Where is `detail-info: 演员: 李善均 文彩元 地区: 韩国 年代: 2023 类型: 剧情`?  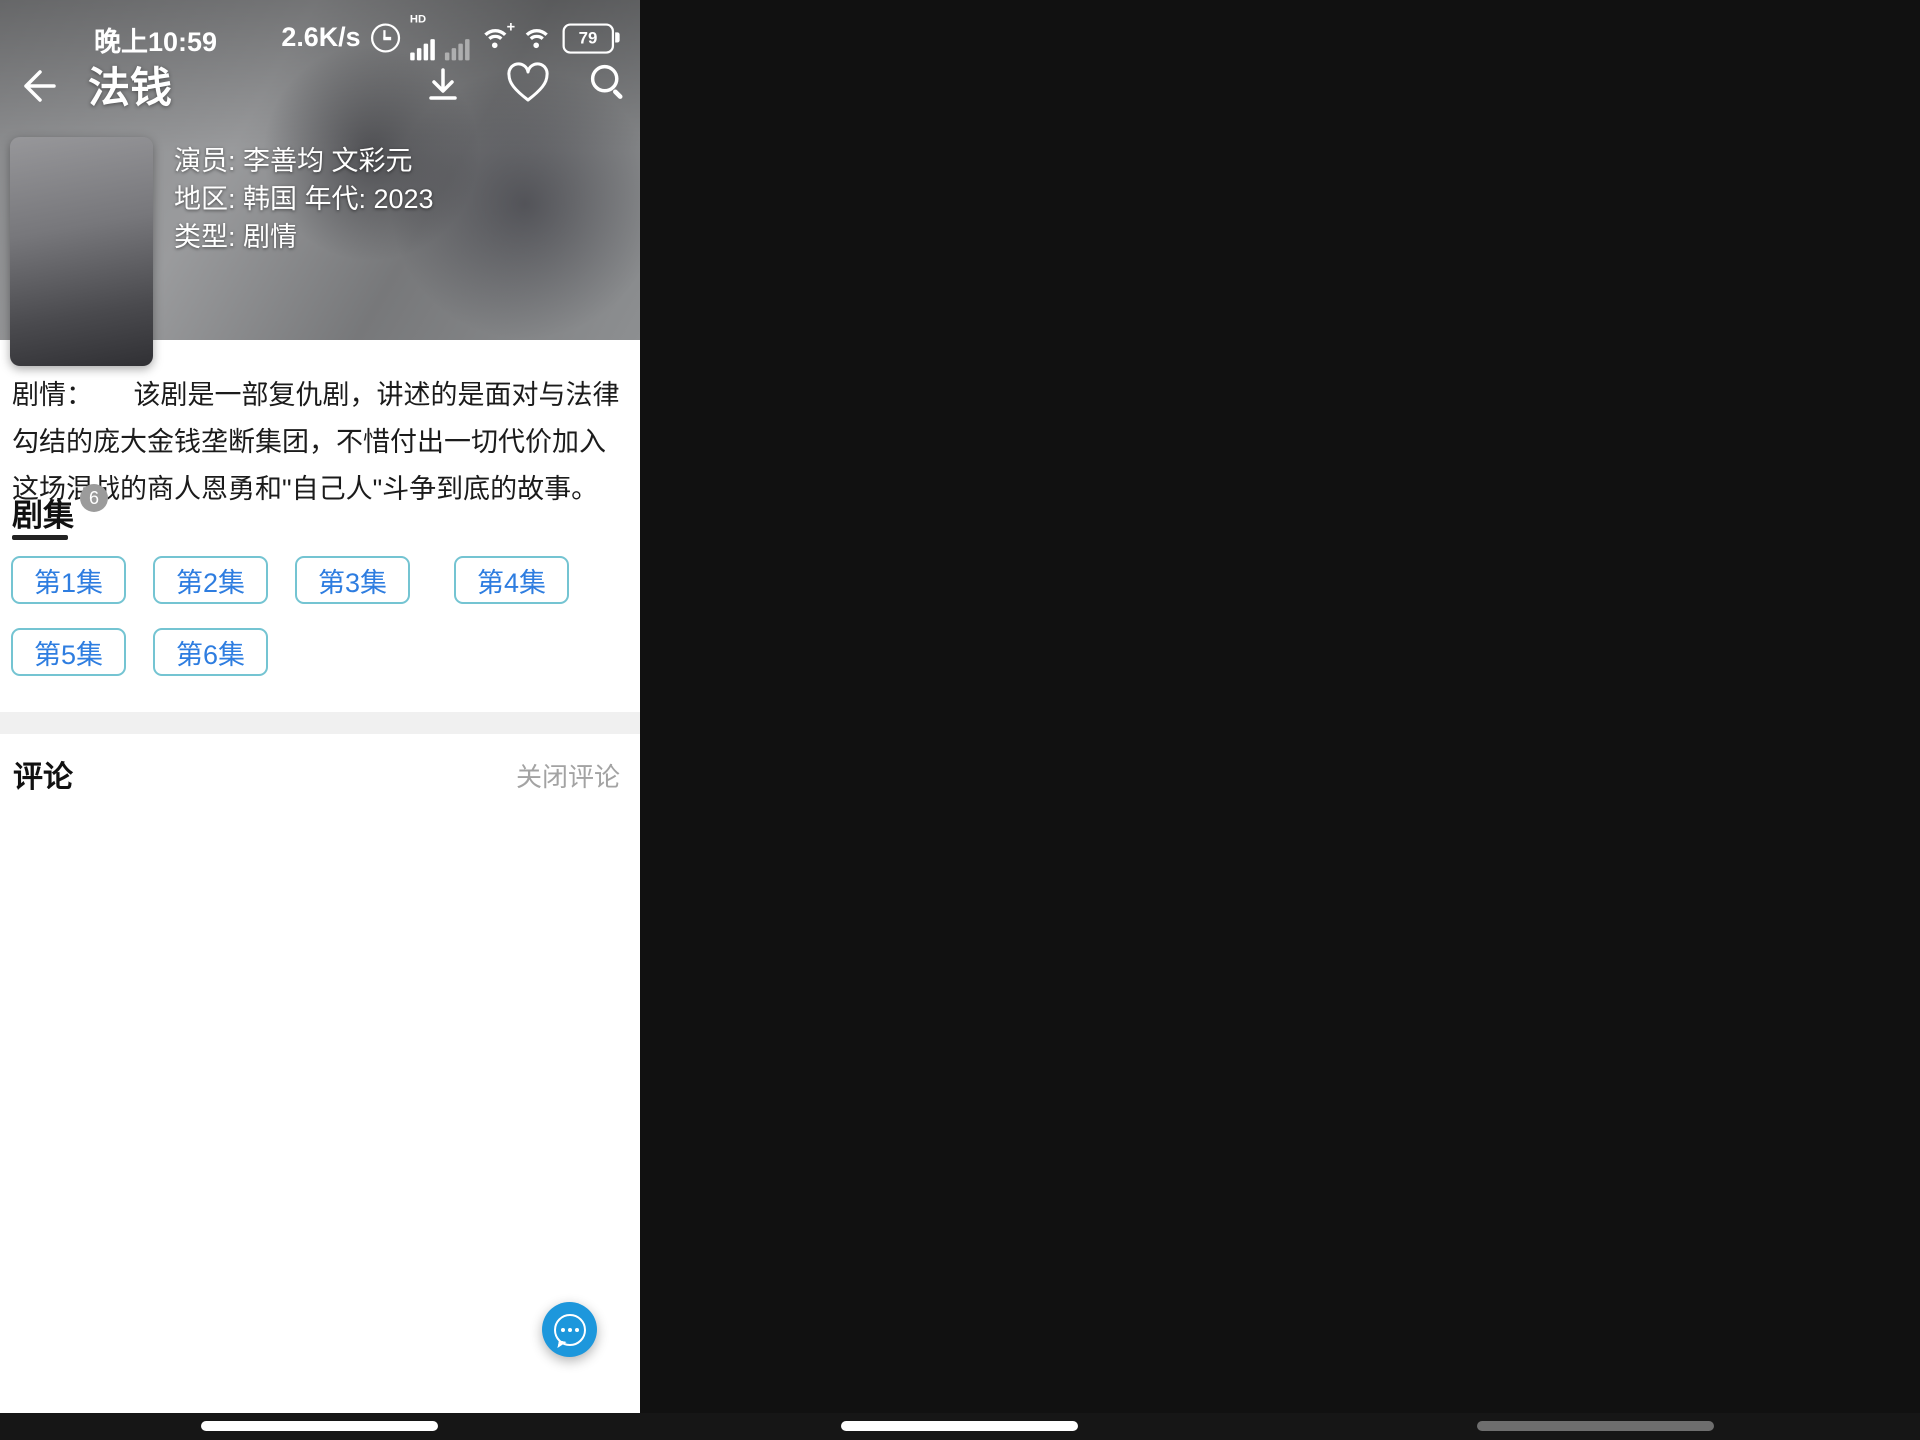
detail-info: 演员: 李善均 文彩元 地区: 韩国 年代: 2023 类型: 剧情 is located at coordinates (304, 199).